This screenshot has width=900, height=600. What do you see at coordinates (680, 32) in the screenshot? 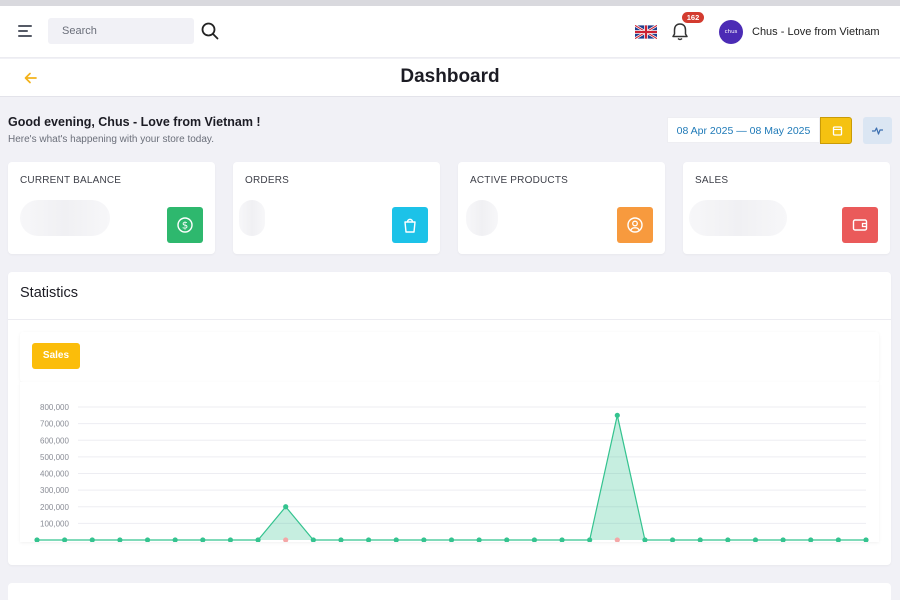
I see `bell-icon` at bounding box center [680, 32].